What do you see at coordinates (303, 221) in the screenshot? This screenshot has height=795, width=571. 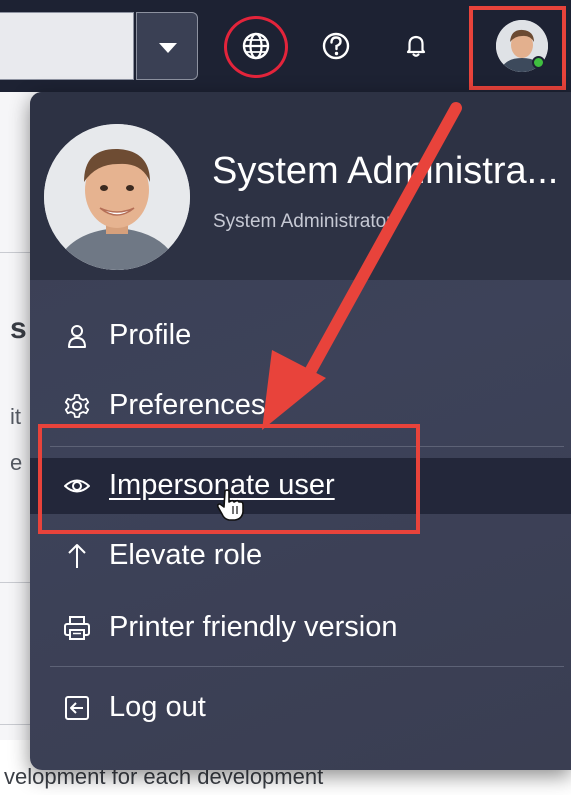 I see `user-role-label: System Administrator` at bounding box center [303, 221].